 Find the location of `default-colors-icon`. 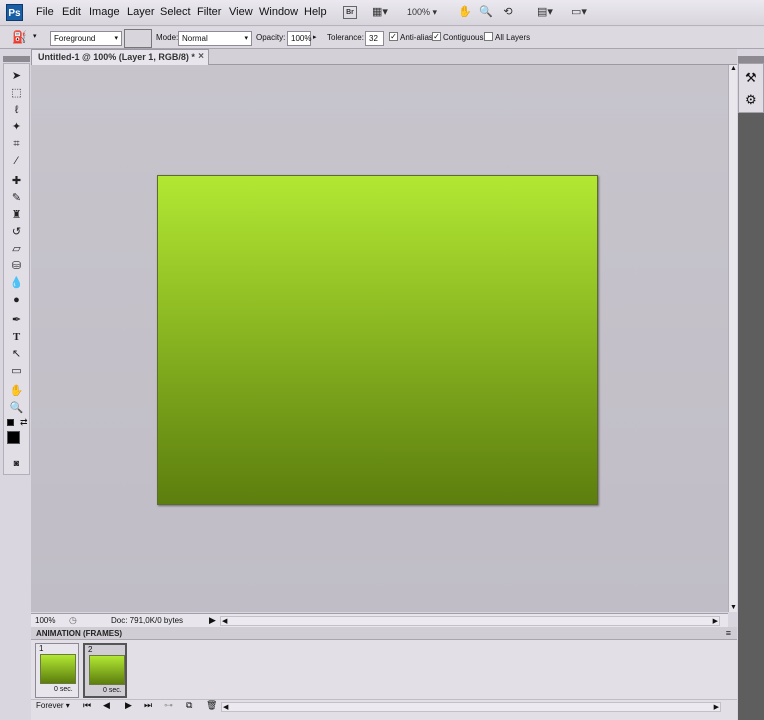

default-colors-icon is located at coordinates (10, 422).